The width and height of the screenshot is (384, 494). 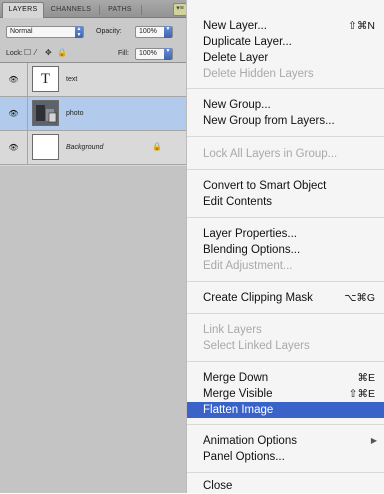 I want to click on menu-item-merge-down: Merge Down ⌘E, so click(x=285, y=378).